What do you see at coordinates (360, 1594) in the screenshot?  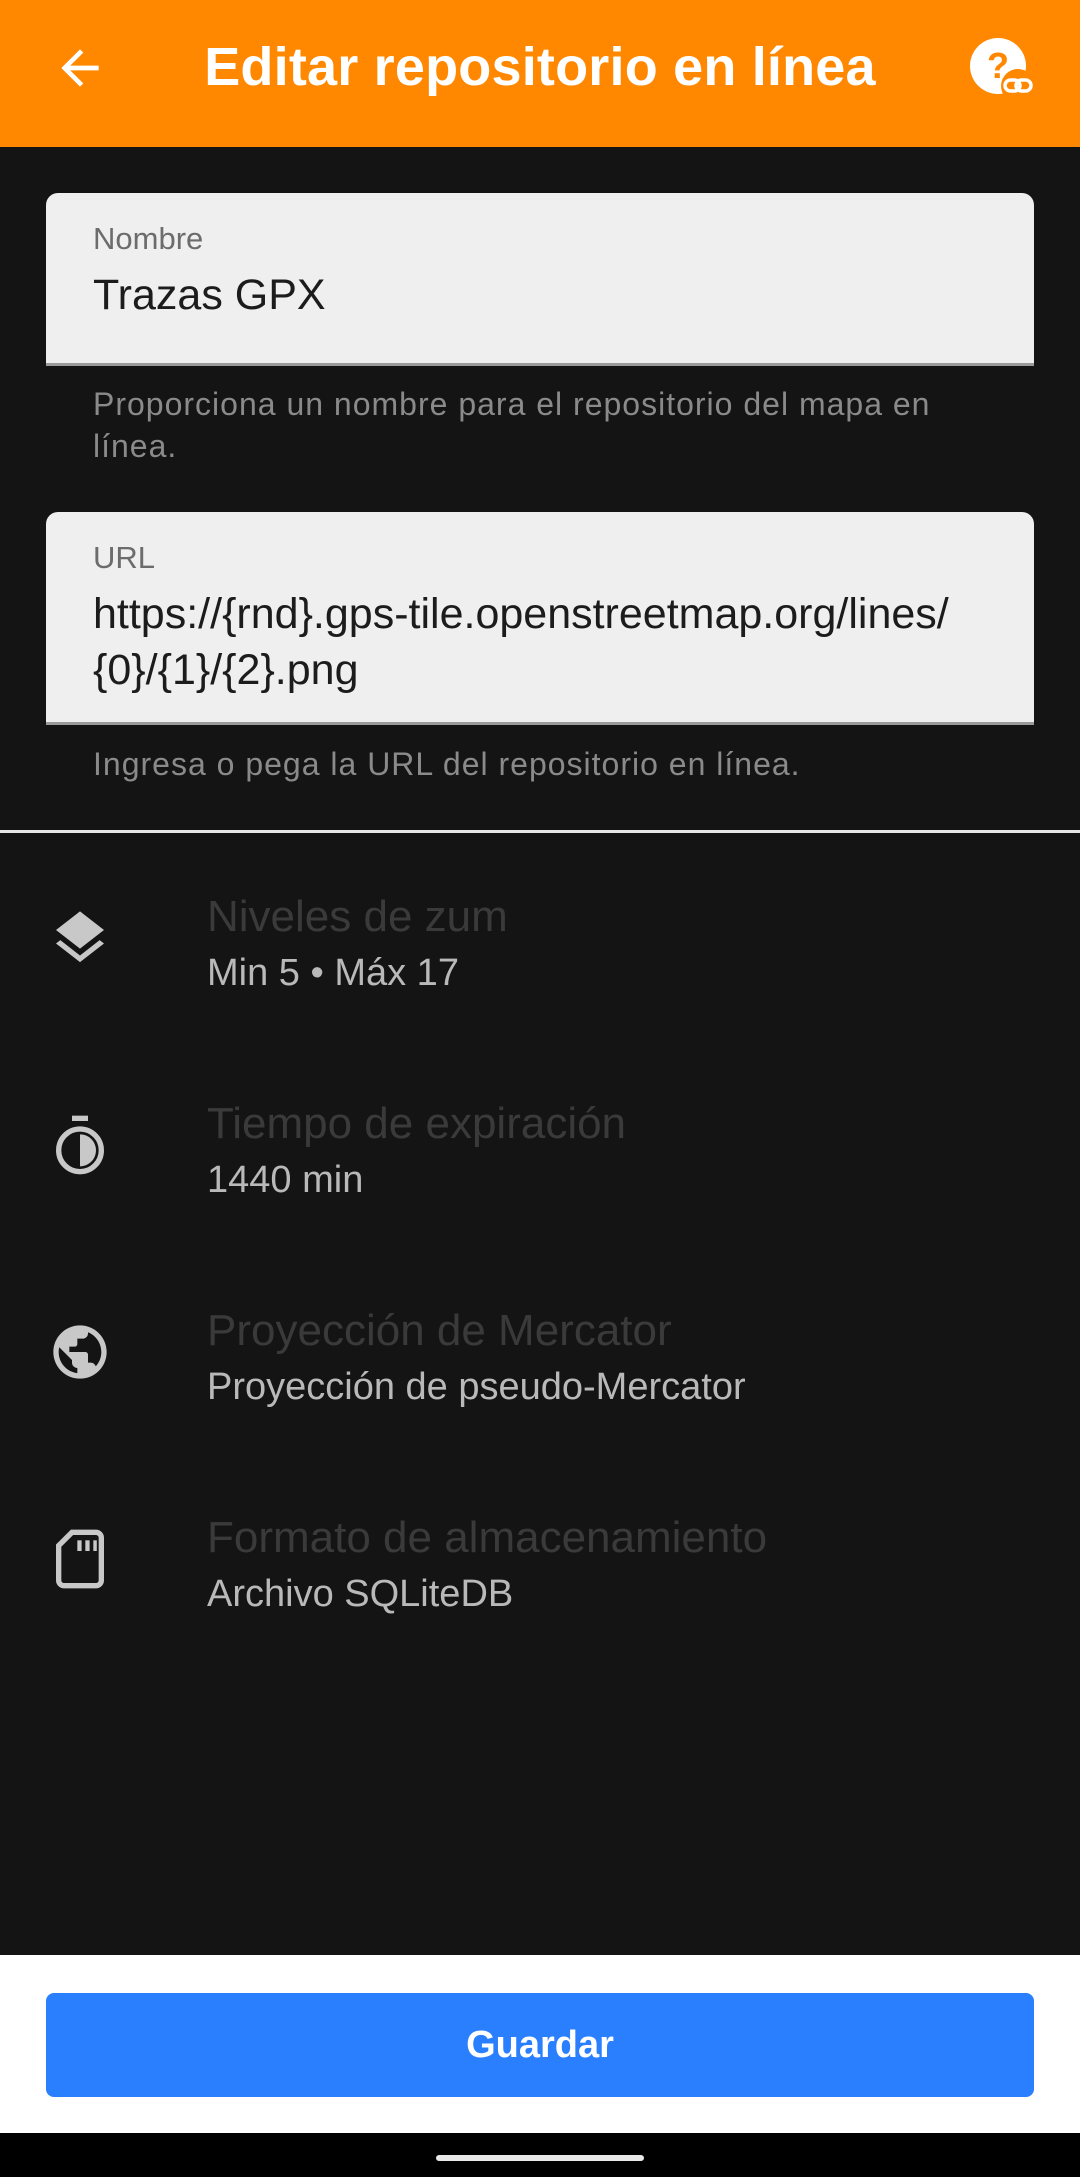 I see `setting-value: Archivo SQLiteDB` at bounding box center [360, 1594].